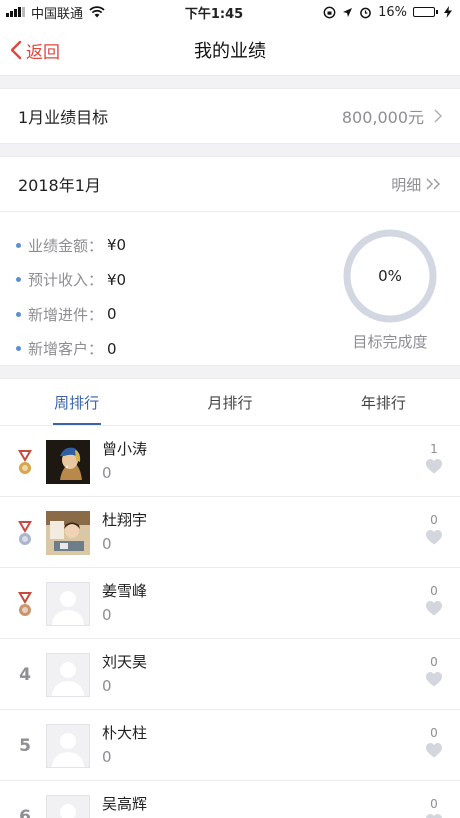  I want to click on member-name: 曾小涛, so click(125, 449).